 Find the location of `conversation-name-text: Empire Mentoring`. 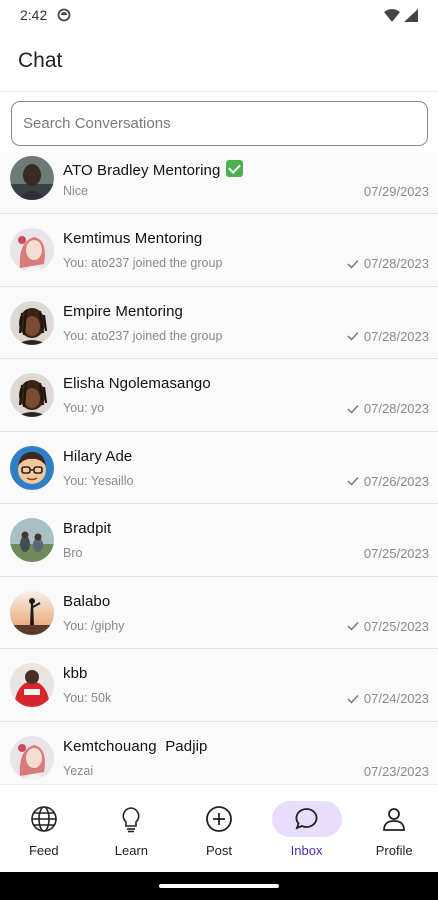

conversation-name-text: Empire Mentoring is located at coordinates (123, 311).